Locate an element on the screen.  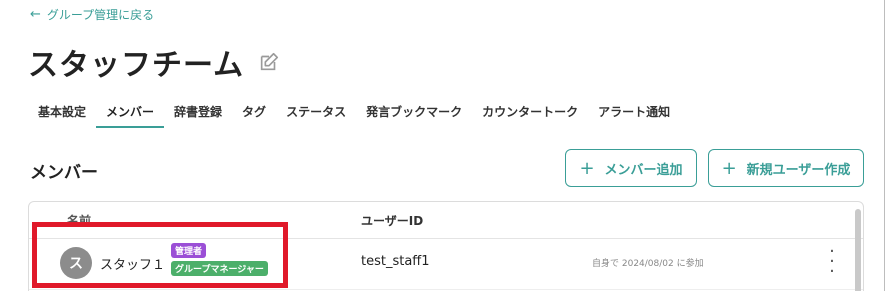
avatar: ス is located at coordinates (76, 263).